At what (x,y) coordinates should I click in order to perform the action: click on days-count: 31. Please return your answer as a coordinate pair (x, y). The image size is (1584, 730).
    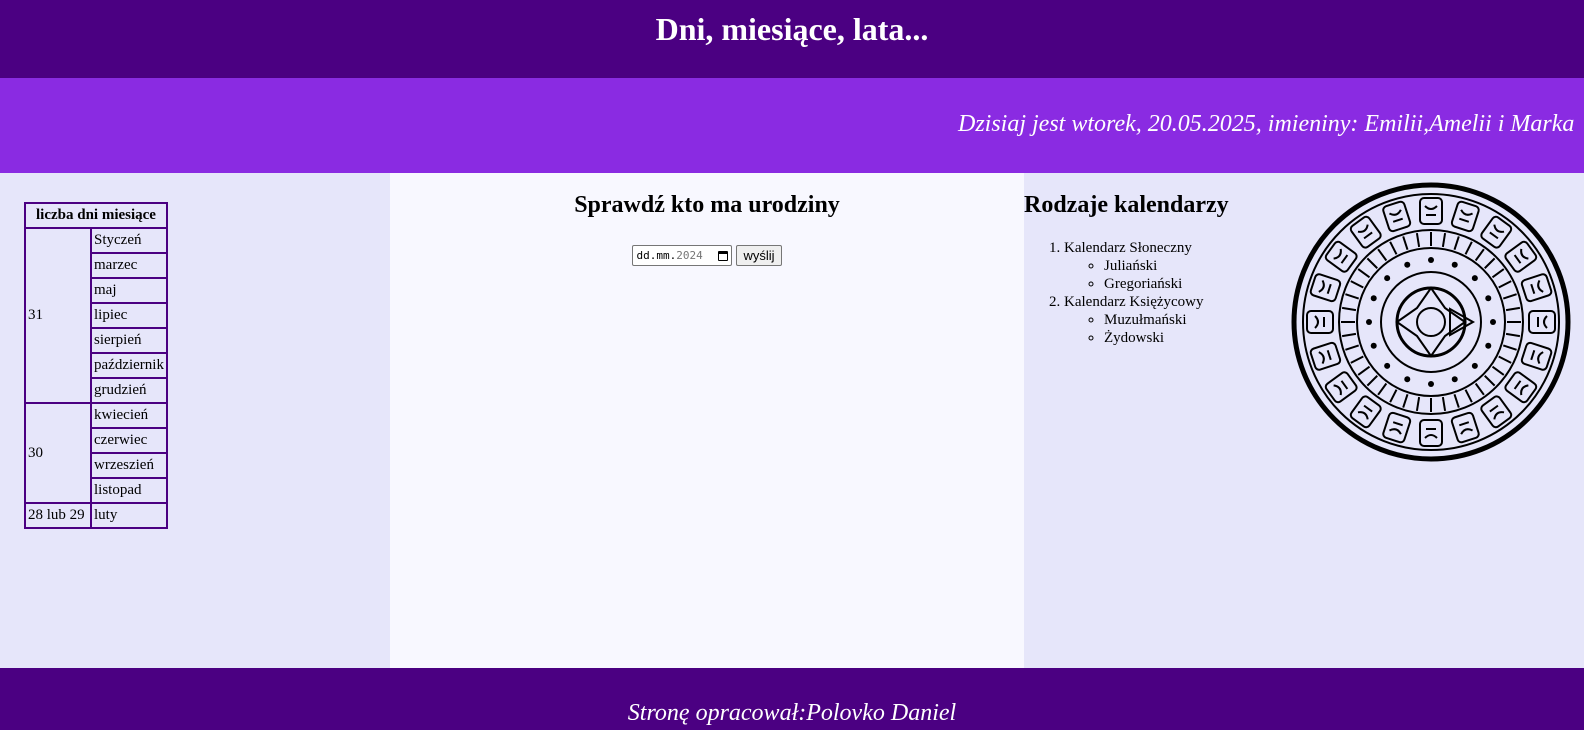
    Looking at the image, I should click on (58, 315).